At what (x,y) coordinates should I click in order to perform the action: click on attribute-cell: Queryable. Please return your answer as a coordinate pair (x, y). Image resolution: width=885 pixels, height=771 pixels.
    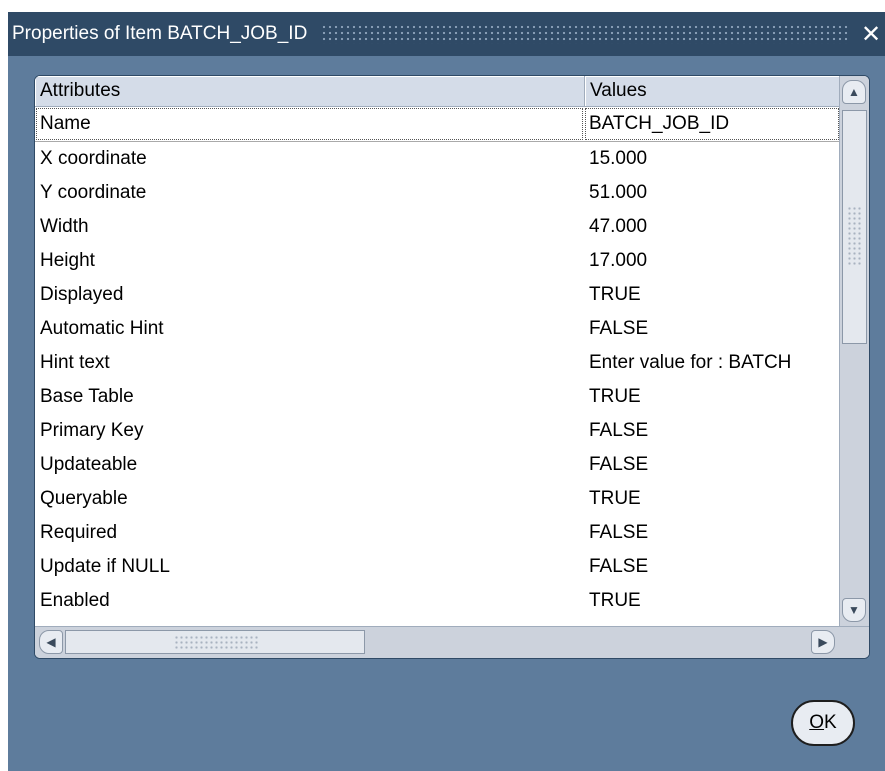
    Looking at the image, I should click on (84, 498).